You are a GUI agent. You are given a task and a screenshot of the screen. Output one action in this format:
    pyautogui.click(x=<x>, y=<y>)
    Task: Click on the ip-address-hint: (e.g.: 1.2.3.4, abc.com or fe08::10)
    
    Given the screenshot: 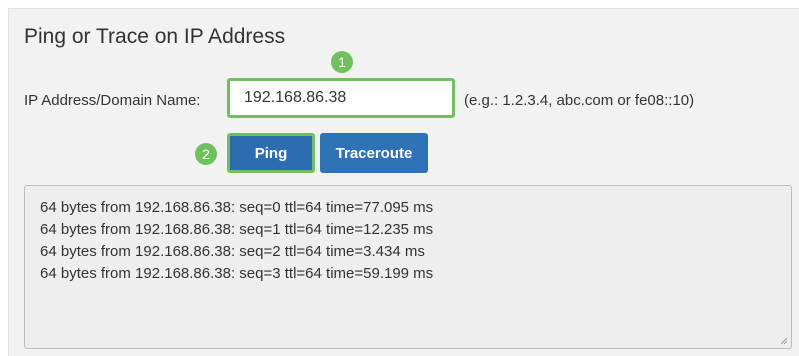 What is the action you would take?
    pyautogui.click(x=579, y=100)
    